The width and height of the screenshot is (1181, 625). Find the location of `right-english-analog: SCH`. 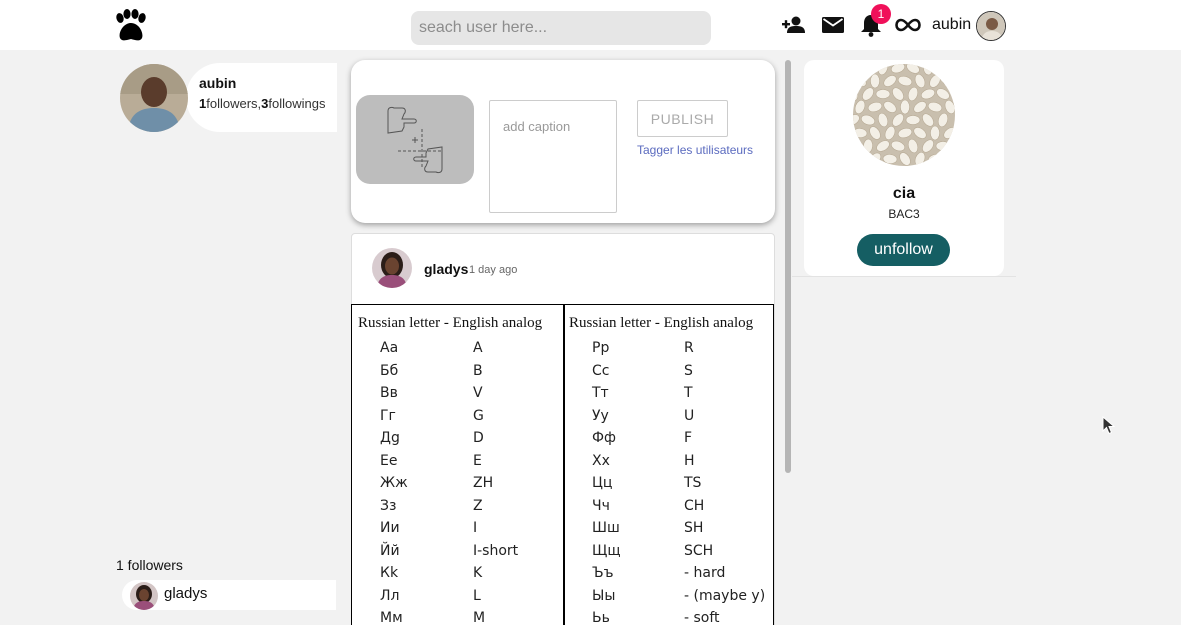

right-english-analog: SCH is located at coordinates (699, 550).